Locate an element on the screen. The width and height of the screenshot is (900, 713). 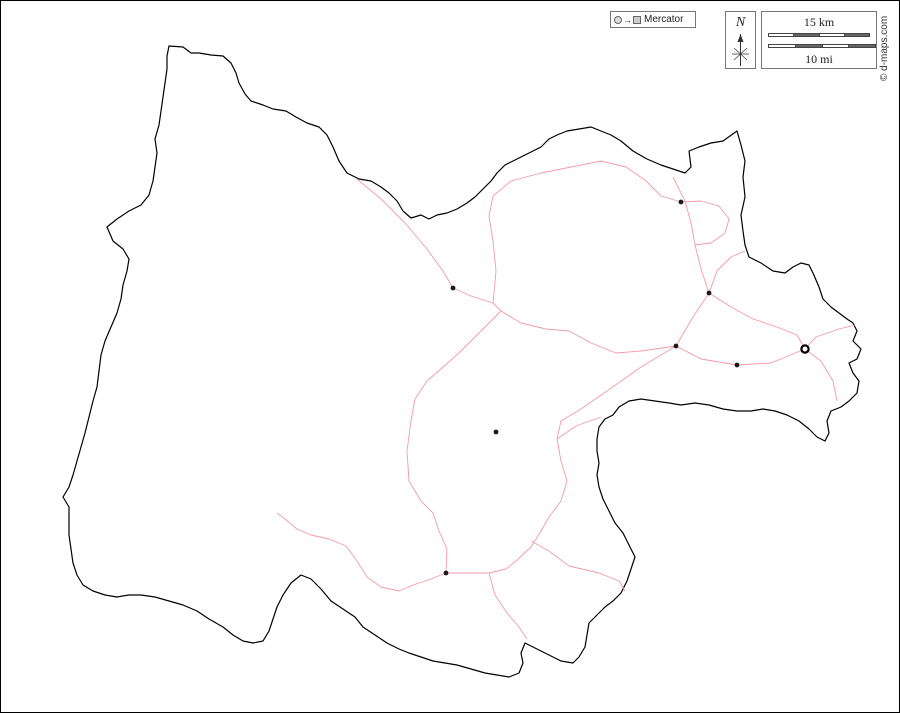
north-arrow: N is located at coordinates (740, 40).